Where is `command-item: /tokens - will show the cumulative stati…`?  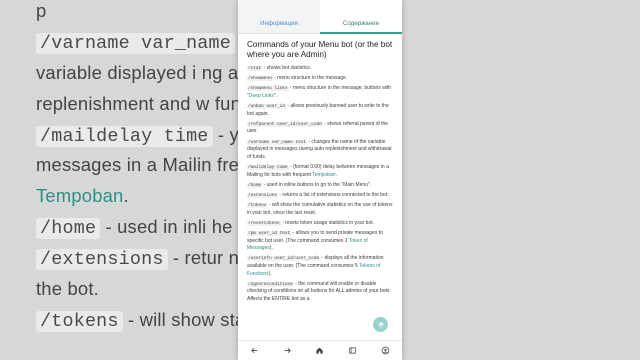
command-item: /tokens - will show the cumulative stati… is located at coordinates (321, 209).